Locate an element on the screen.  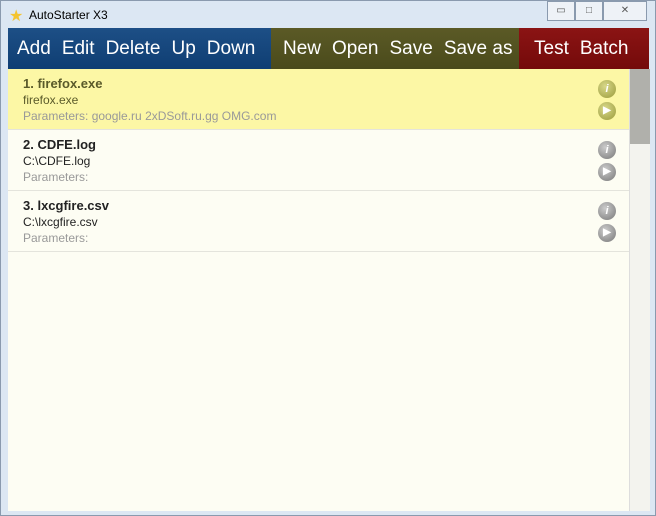
item-name: 1. firefox.exe is located at coordinates (63, 83).